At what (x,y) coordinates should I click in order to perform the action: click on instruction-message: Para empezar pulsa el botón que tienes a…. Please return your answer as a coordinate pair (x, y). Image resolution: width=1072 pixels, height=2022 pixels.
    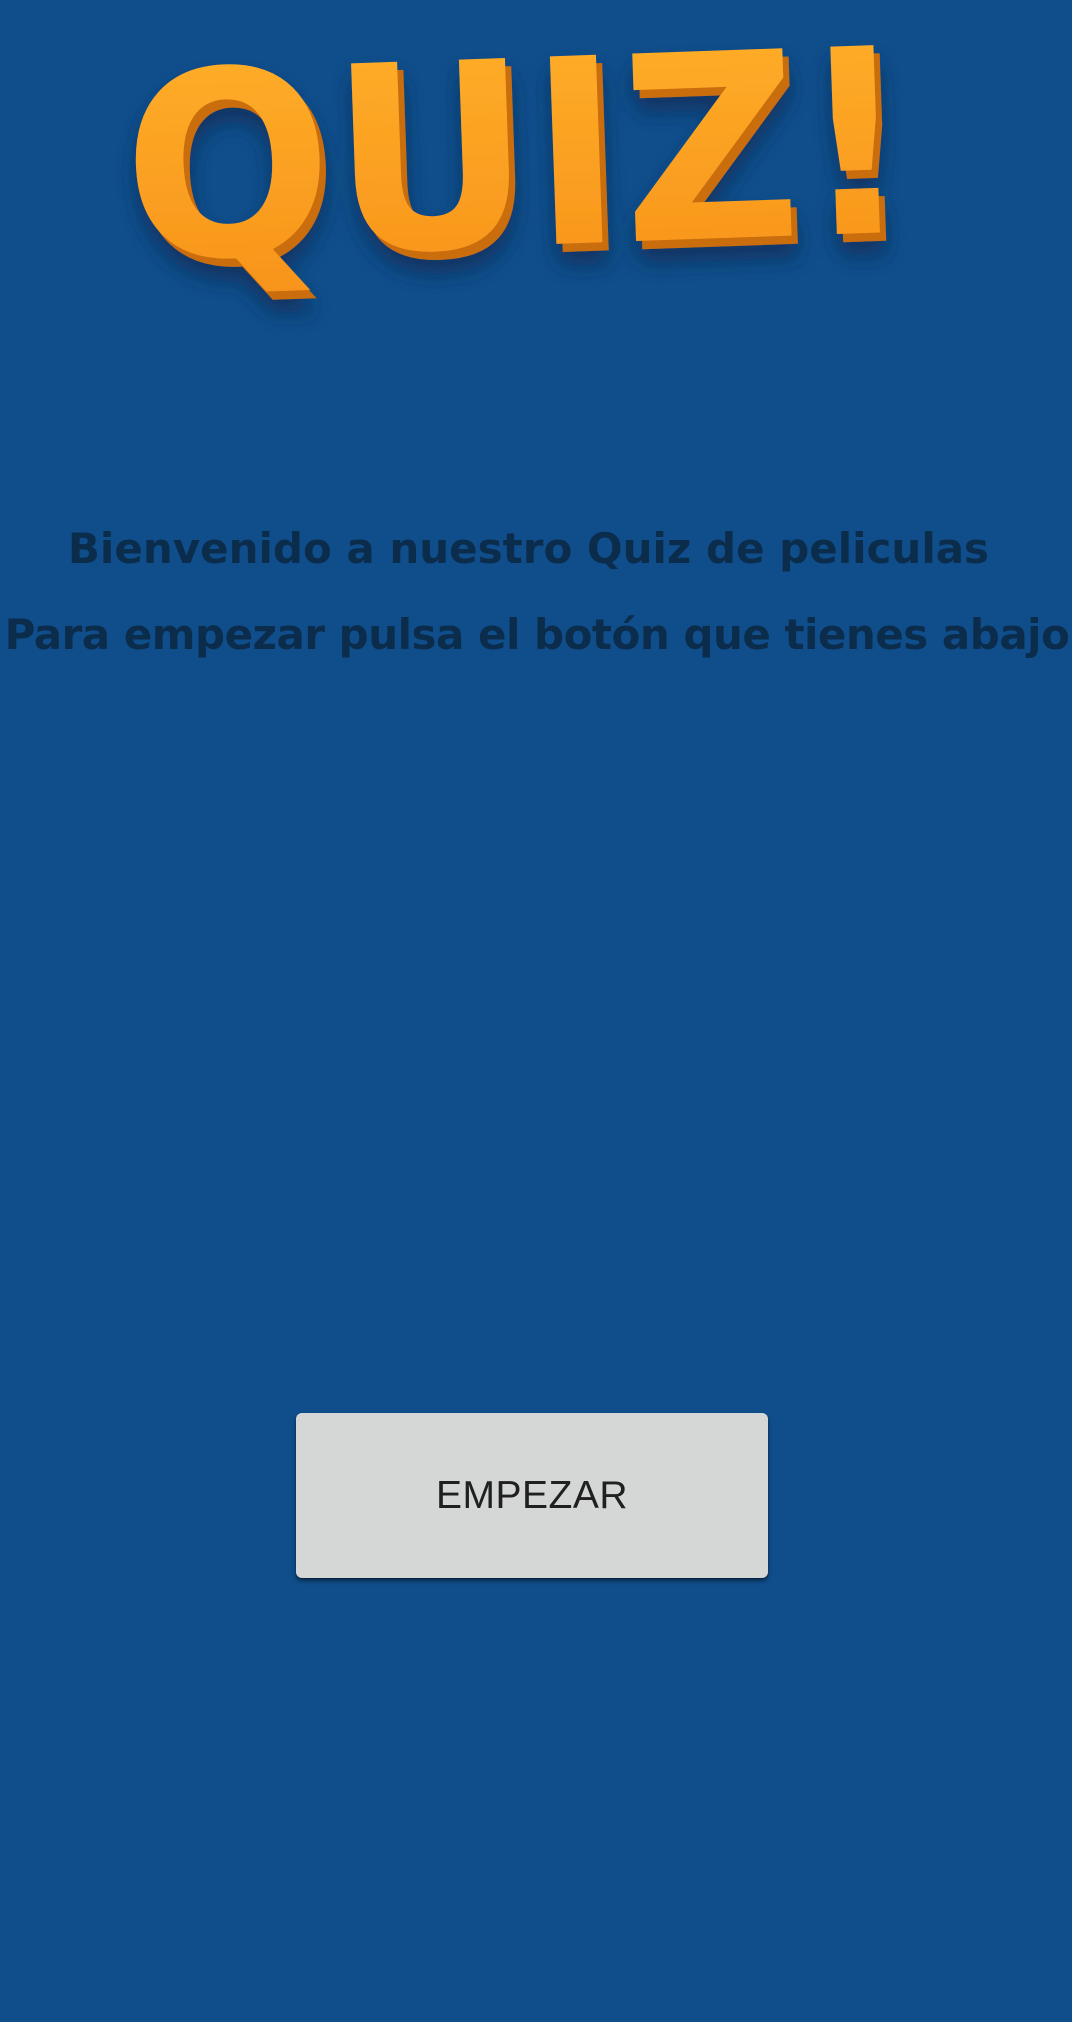
    Looking at the image, I should click on (537, 634).